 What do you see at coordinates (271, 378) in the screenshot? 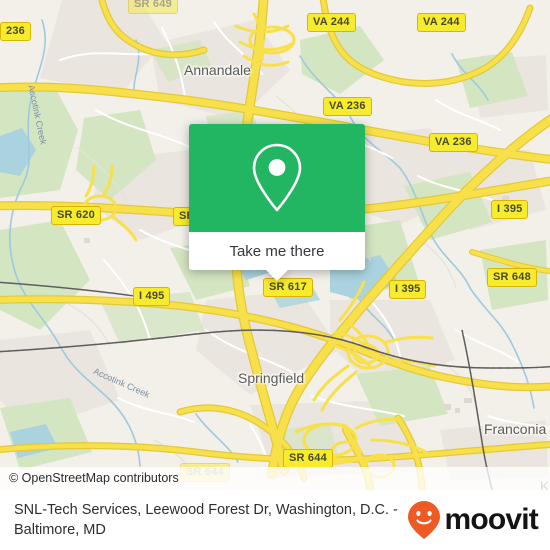
I see `place-label-springfield: Springfield` at bounding box center [271, 378].